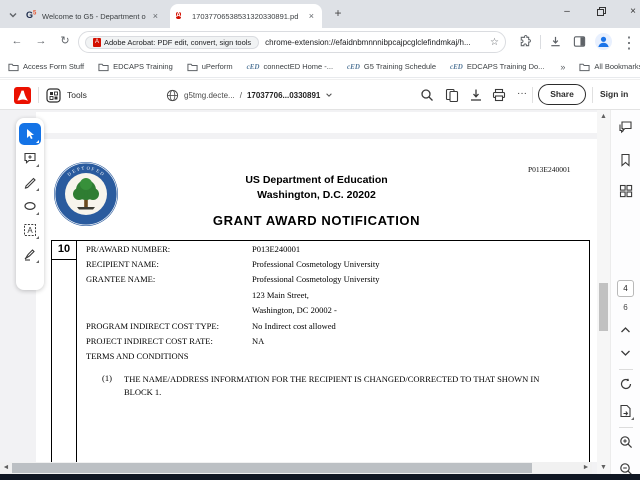  What do you see at coordinates (76, 351) in the screenshot?
I see `block-number-column` at bounding box center [76, 351].